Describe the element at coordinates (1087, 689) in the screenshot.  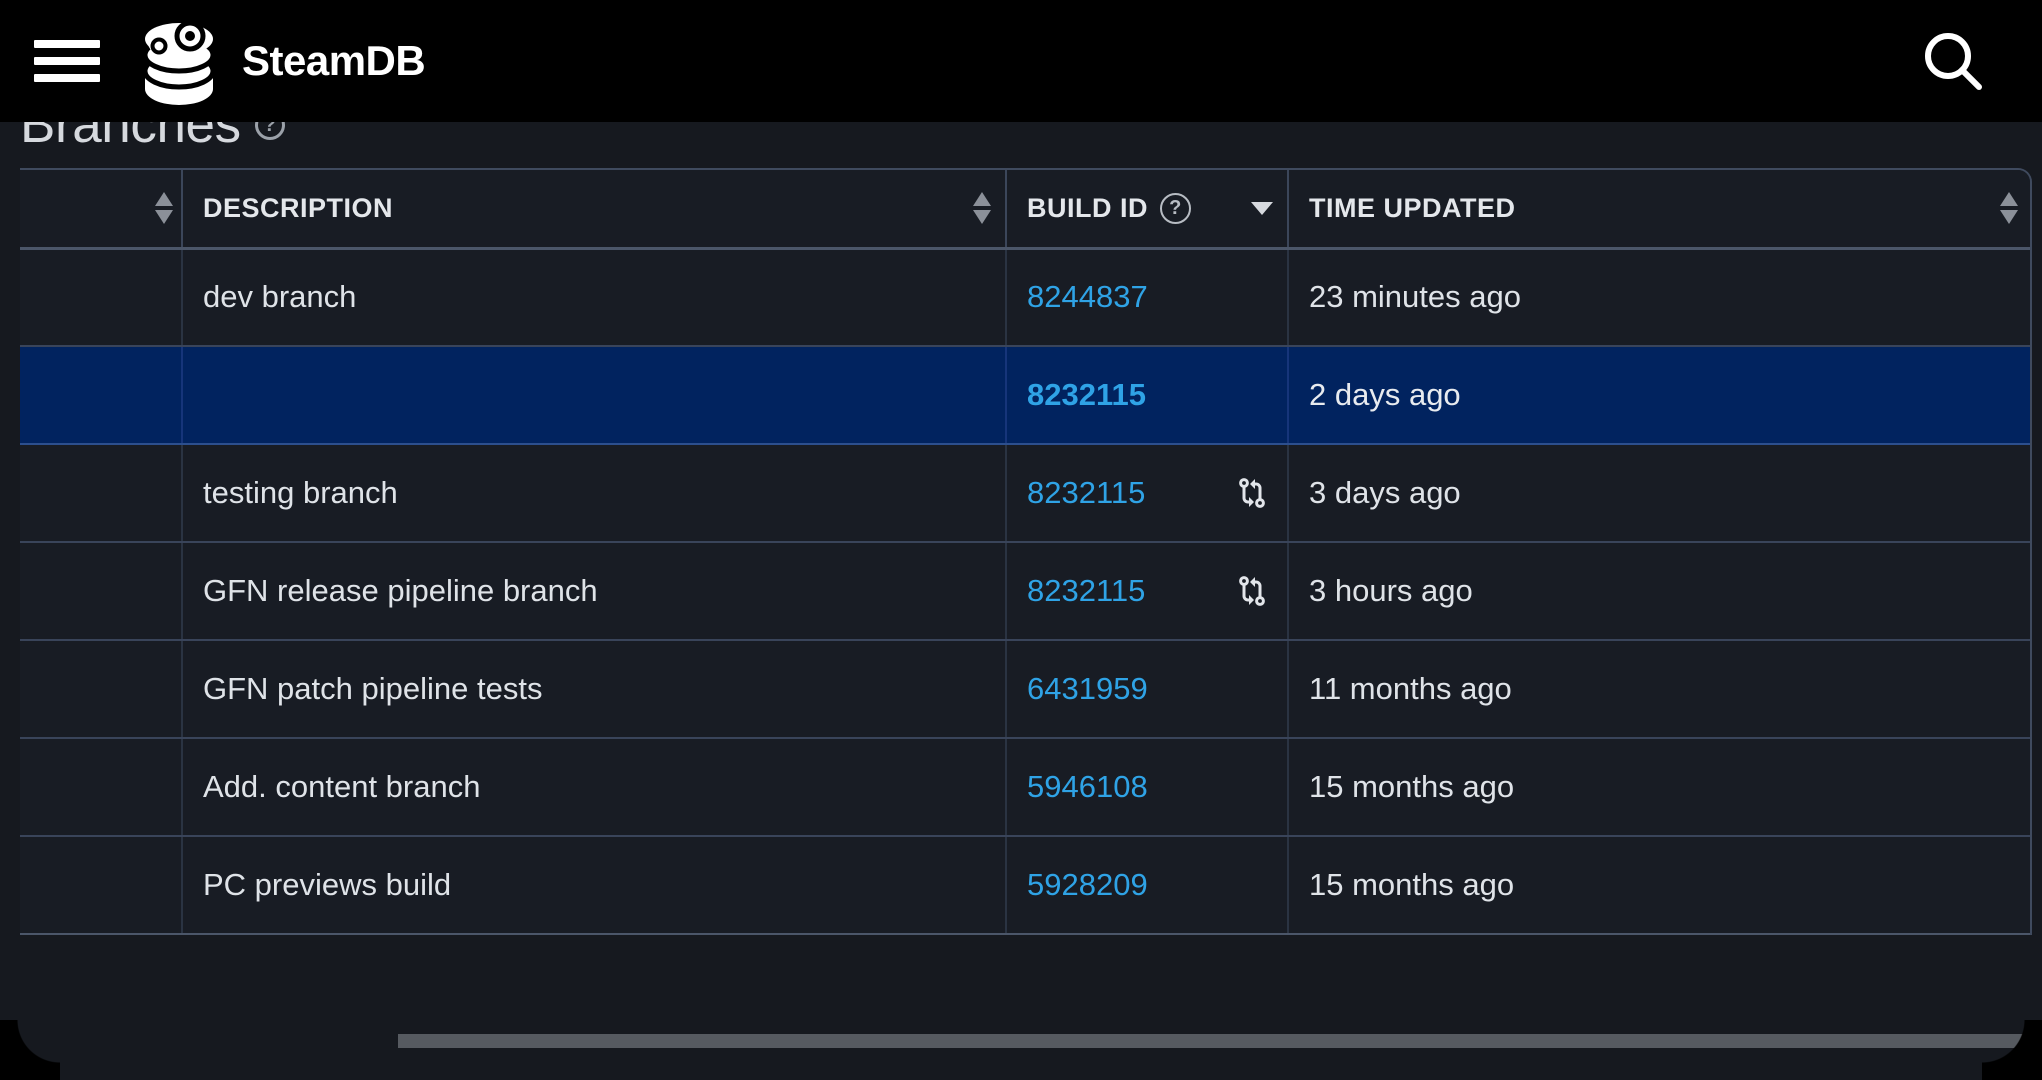
I see `build-id-link: 6431959` at that location.